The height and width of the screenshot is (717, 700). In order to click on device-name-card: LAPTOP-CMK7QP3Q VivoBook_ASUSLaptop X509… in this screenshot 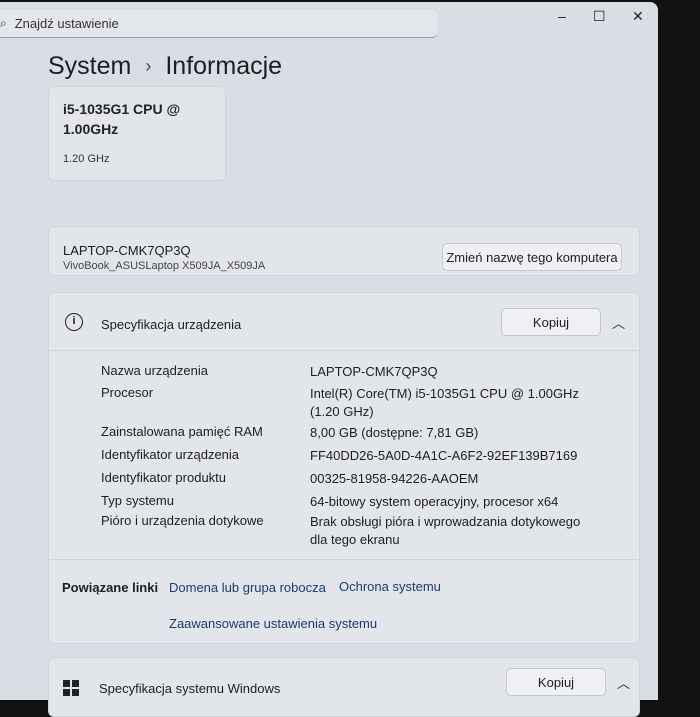, I will do `click(344, 251)`.